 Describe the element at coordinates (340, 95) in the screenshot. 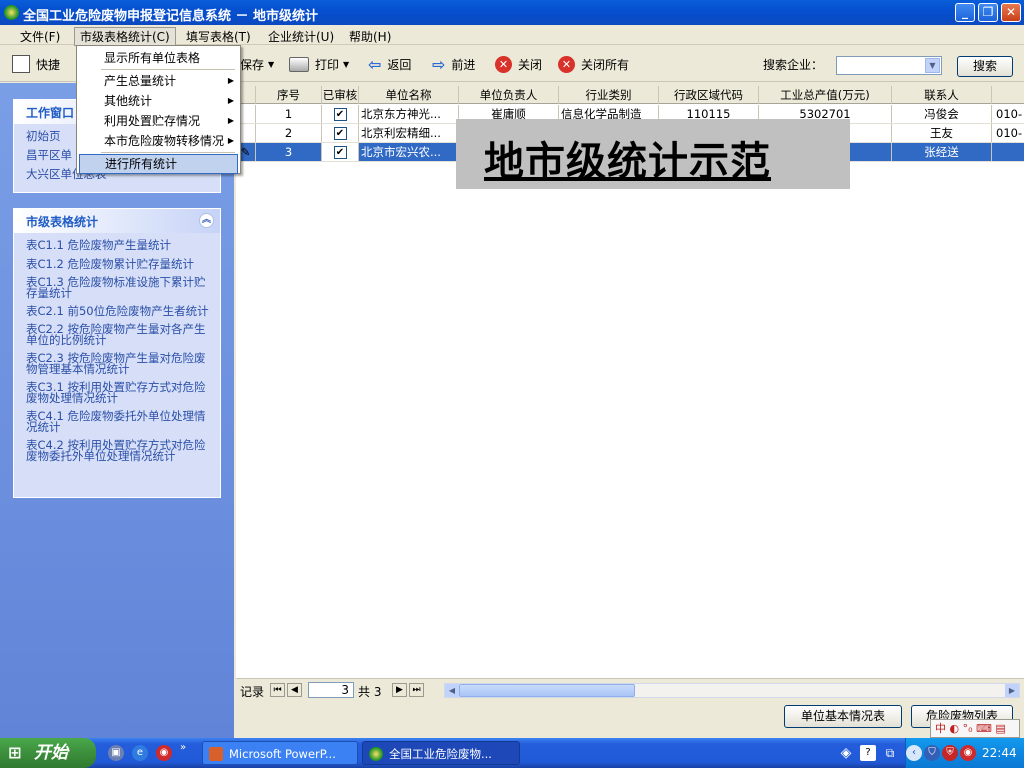

I see `col-header-reviewed: 已审核` at that location.